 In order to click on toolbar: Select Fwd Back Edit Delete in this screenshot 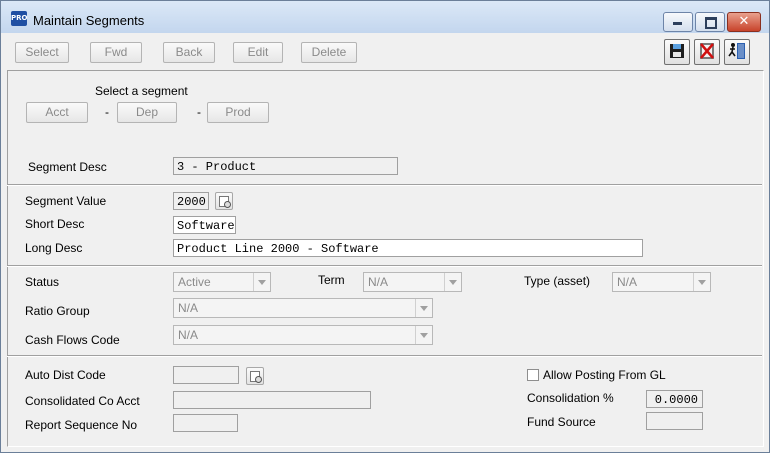, I will do `click(385, 51)`.